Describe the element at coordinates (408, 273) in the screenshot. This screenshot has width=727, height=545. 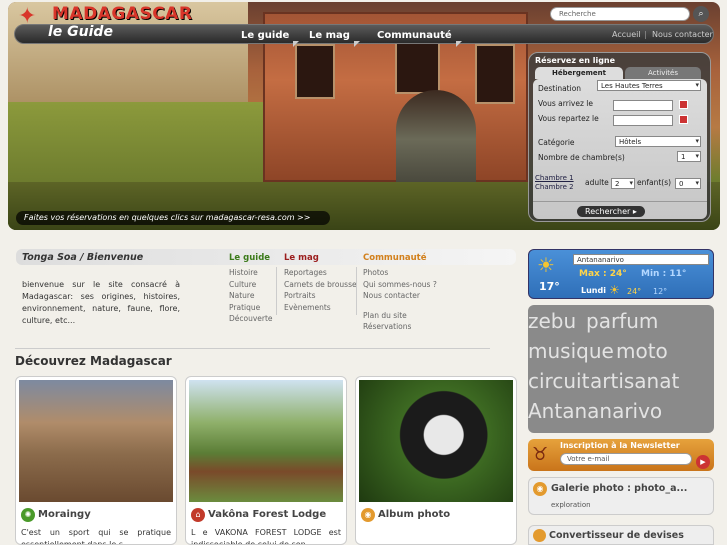
I see `menu-link-photos: Photos` at that location.